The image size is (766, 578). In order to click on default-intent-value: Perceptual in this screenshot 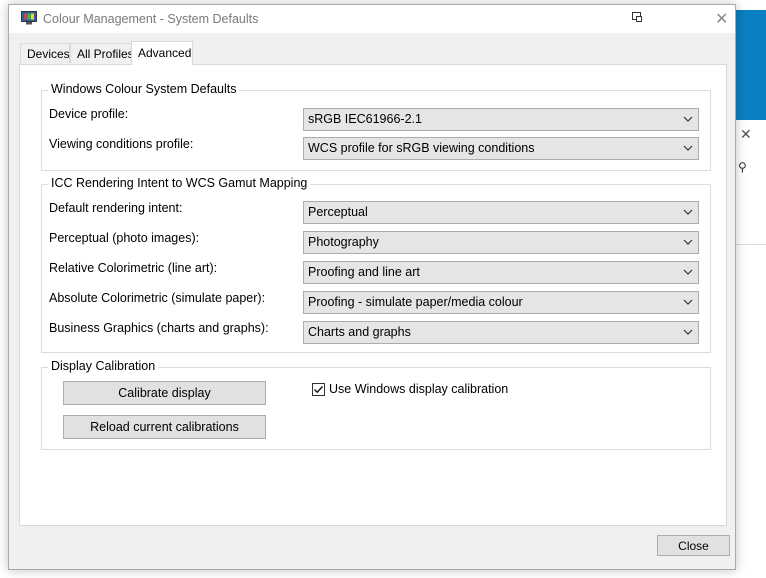, I will do `click(338, 212)`.